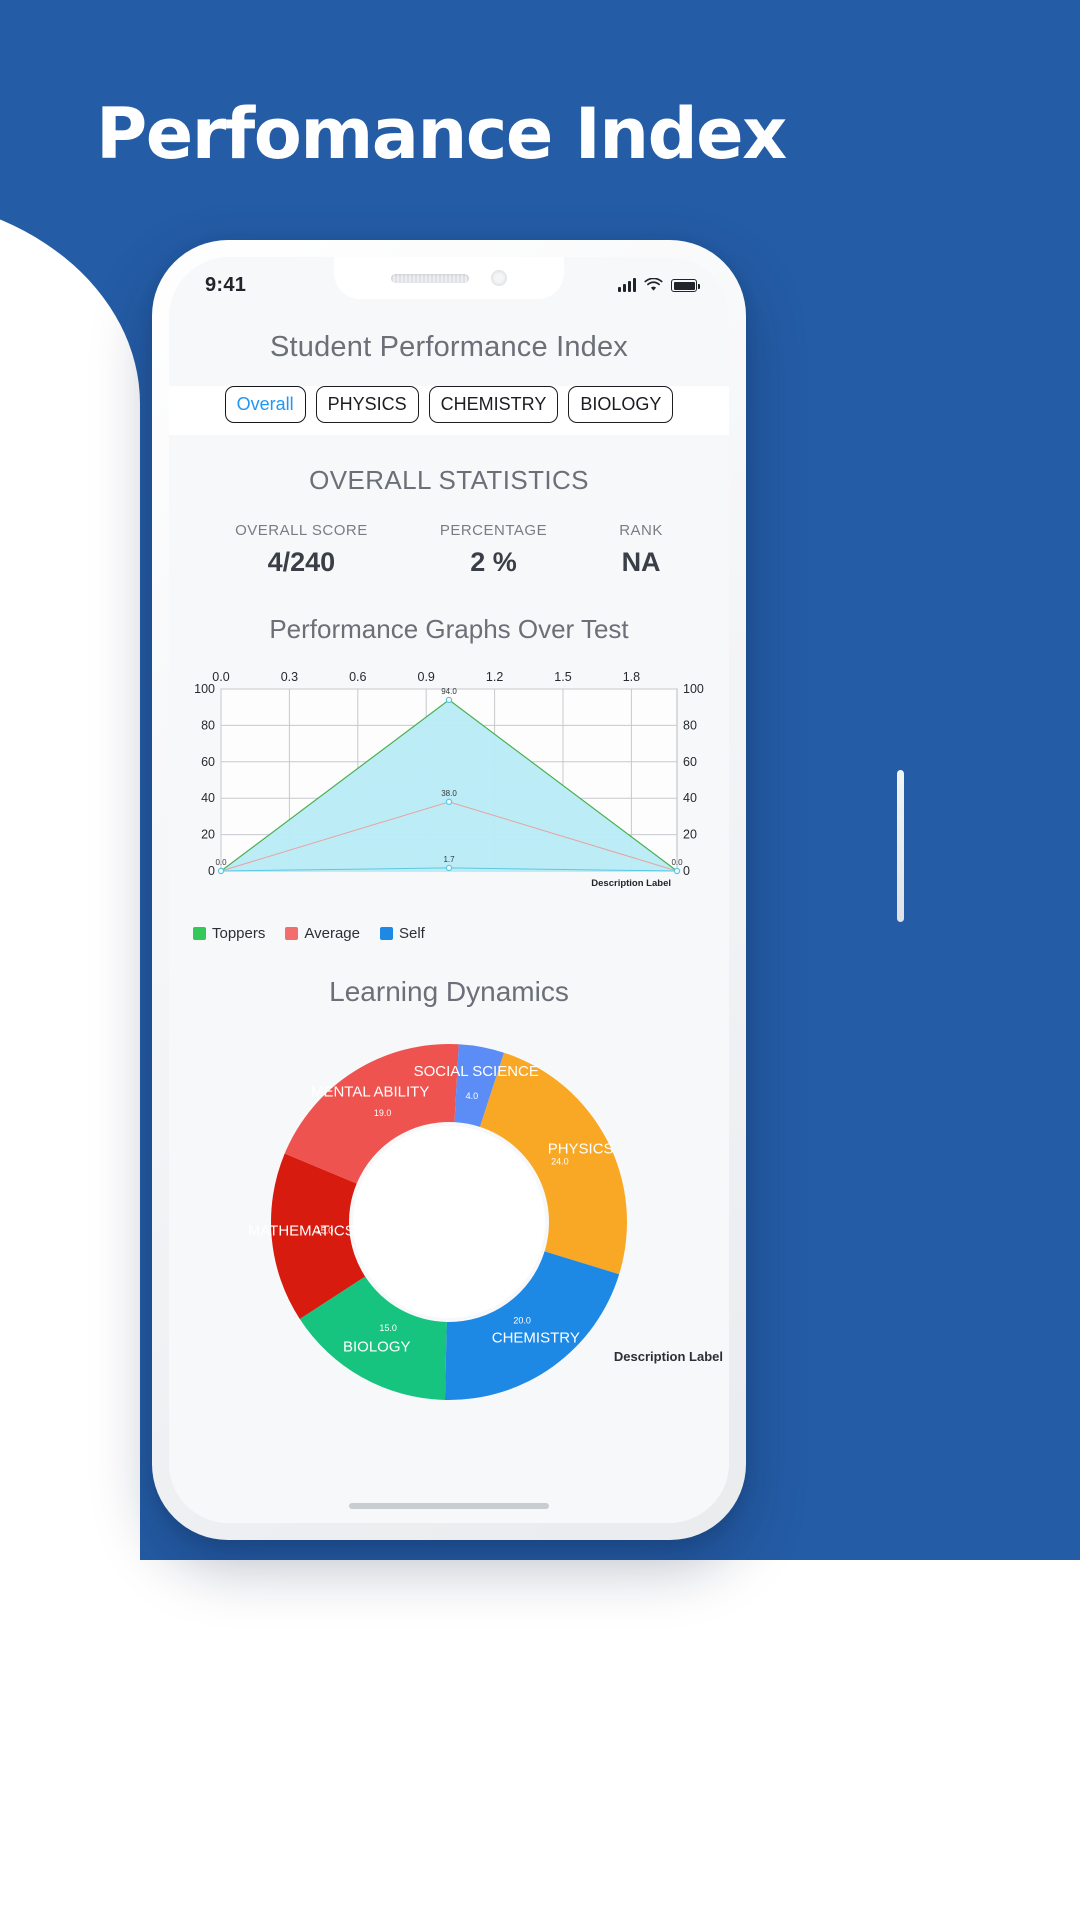 Image resolution: width=1080 pixels, height=1920 pixels. Describe the element at coordinates (430, 278) in the screenshot. I see `earpiece-speaker-icon` at that location.